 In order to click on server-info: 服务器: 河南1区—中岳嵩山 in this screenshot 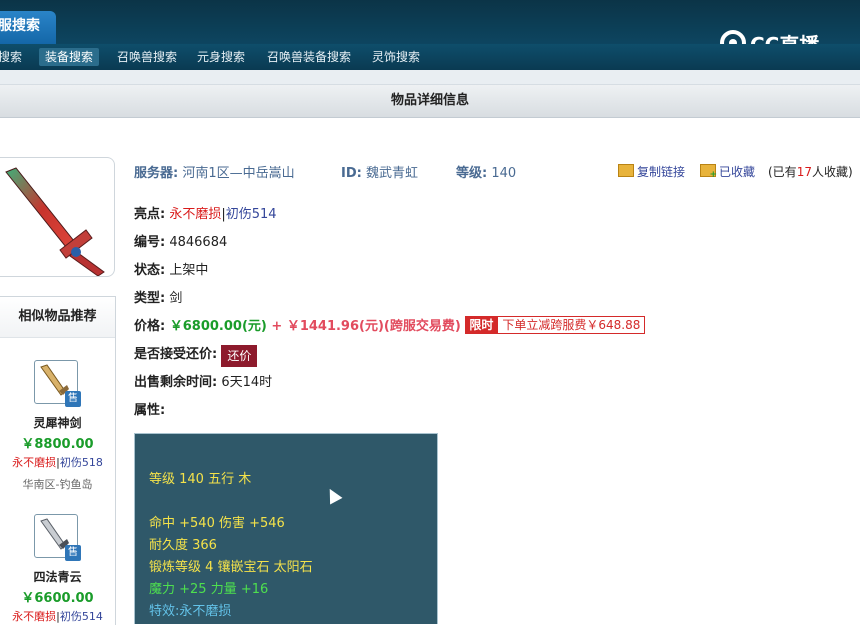, I will do `click(214, 171)`.